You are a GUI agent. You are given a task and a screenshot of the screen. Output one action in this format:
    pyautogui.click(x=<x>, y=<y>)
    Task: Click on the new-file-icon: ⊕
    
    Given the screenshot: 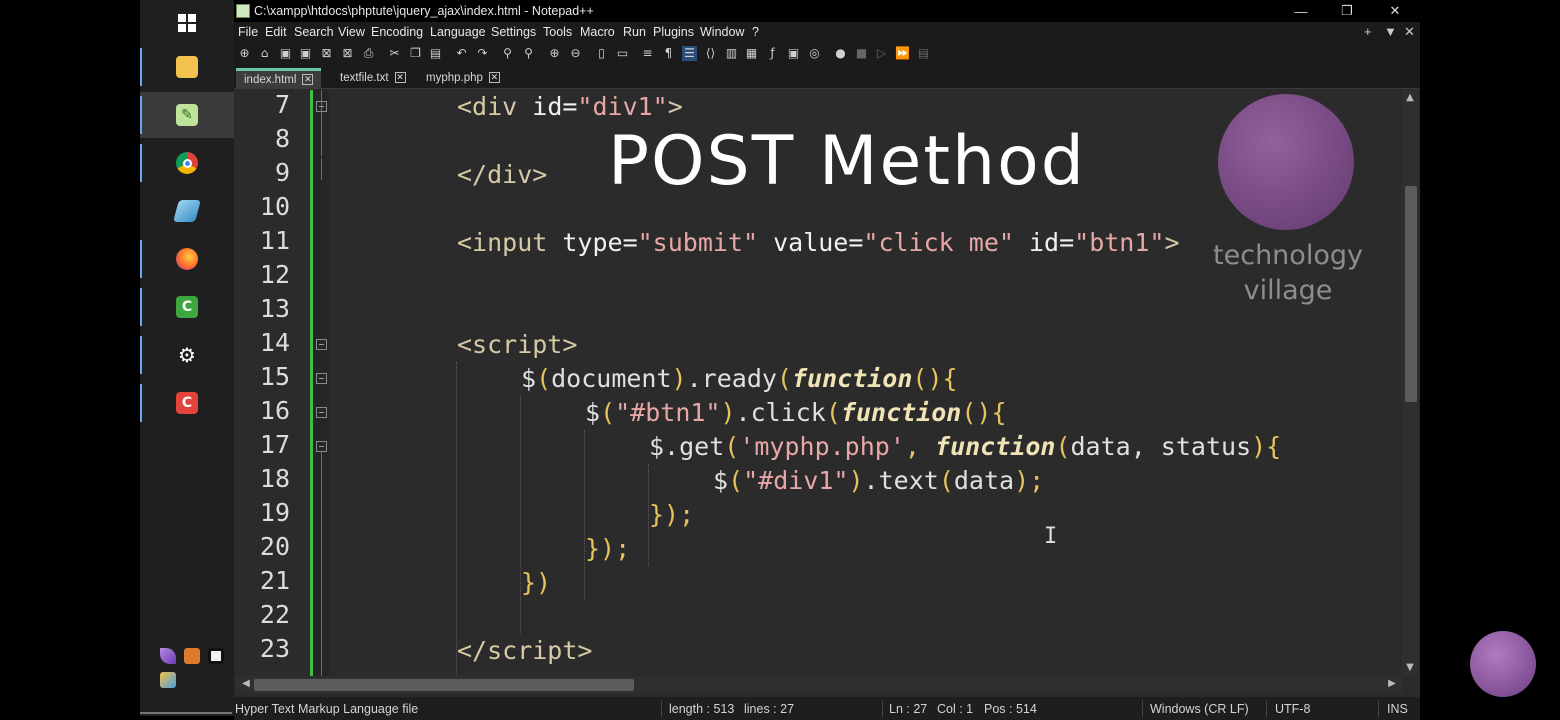 What is the action you would take?
    pyautogui.click(x=244, y=53)
    